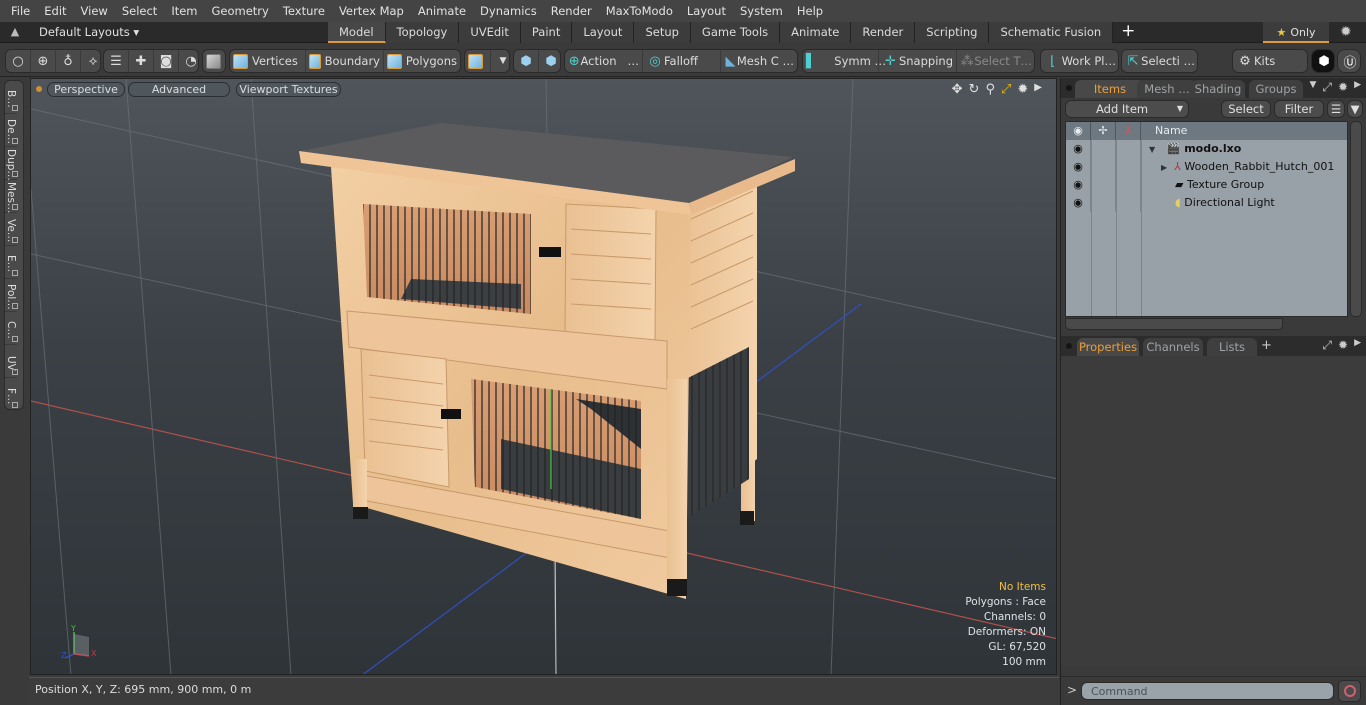 This screenshot has height=705, width=1366. What do you see at coordinates (1006, 89) in the screenshot?
I see `maximize-icon: ⤢` at bounding box center [1006, 89].